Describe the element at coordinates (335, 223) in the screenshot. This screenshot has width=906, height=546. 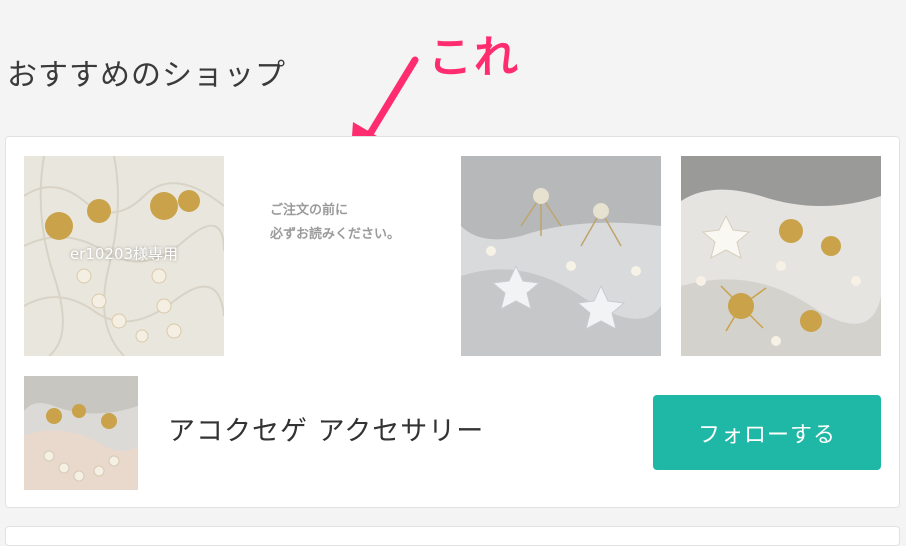
I see `product-notice: ご注文の前に 必ずお読みください。` at that location.